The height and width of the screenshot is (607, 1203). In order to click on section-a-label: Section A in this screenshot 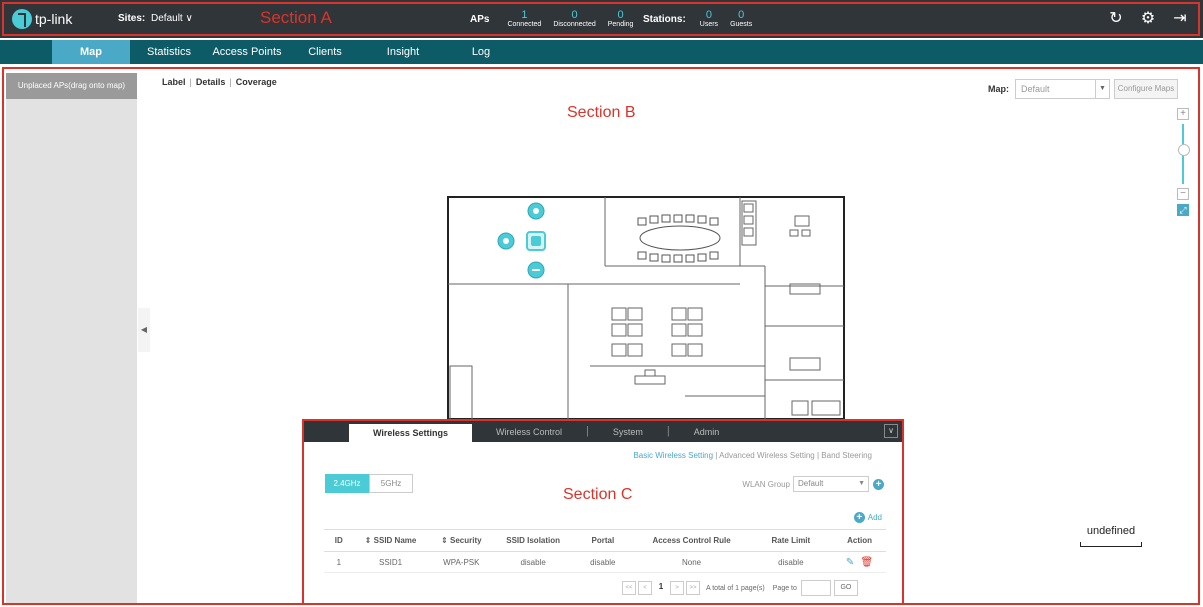, I will do `click(296, 17)`.